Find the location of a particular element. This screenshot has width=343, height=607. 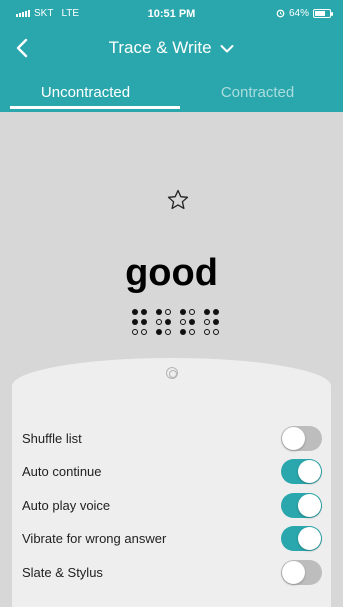

option-auto-play-voice: Auto play voice is located at coordinates (172, 505).